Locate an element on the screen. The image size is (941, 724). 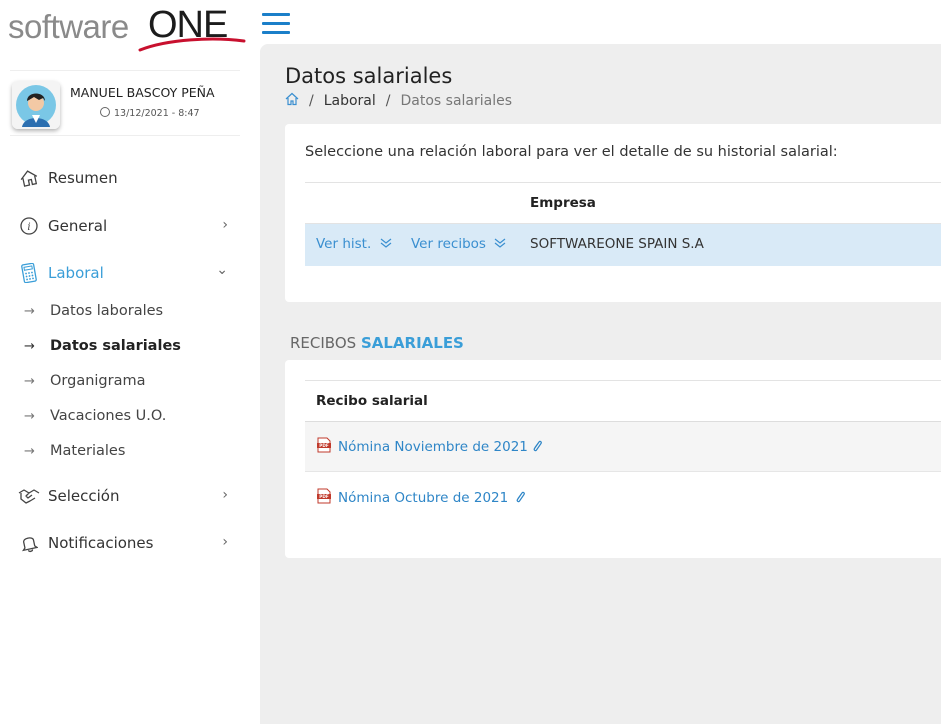
brand-logo: software ONE is located at coordinates (127, 28).